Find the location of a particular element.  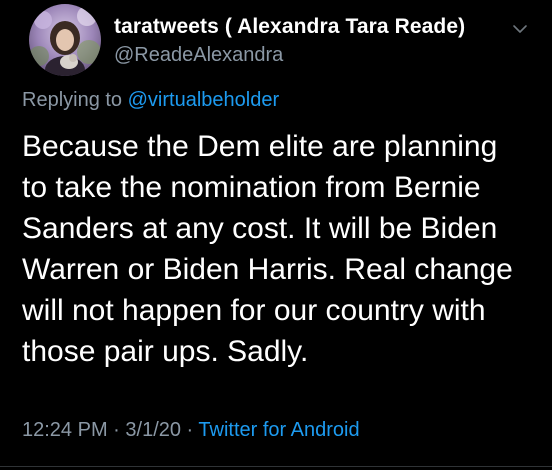

tweet-meta: 12:24 PM · 3/1/20 · Twitter for Android is located at coordinates (191, 430).